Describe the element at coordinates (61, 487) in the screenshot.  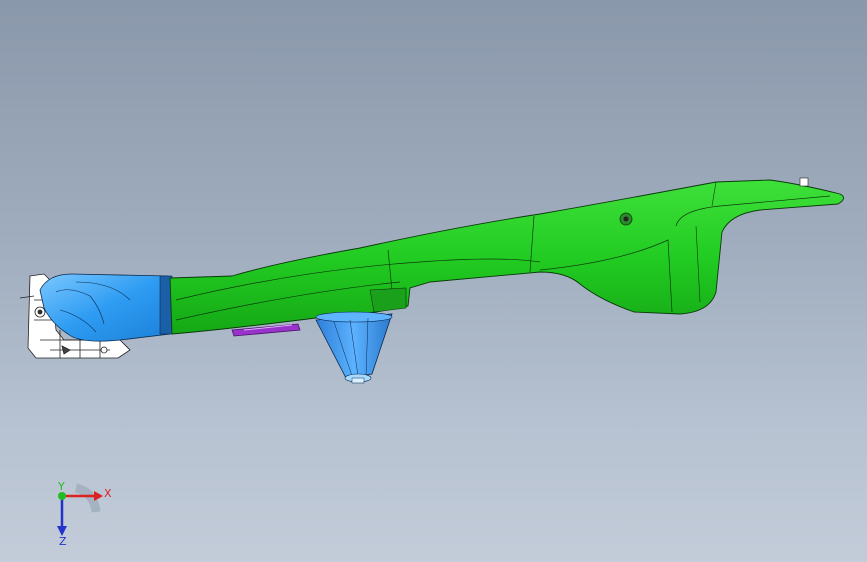
I see `y-axis-label: Y` at that location.